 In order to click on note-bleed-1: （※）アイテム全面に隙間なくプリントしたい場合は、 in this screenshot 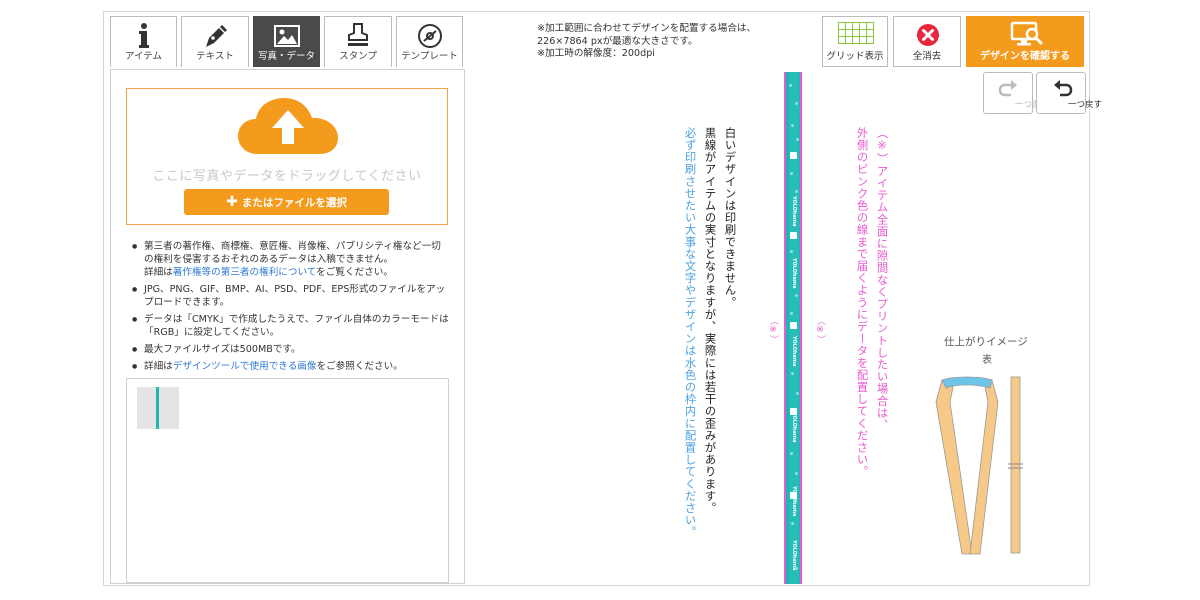, I will do `click(882, 279)`.